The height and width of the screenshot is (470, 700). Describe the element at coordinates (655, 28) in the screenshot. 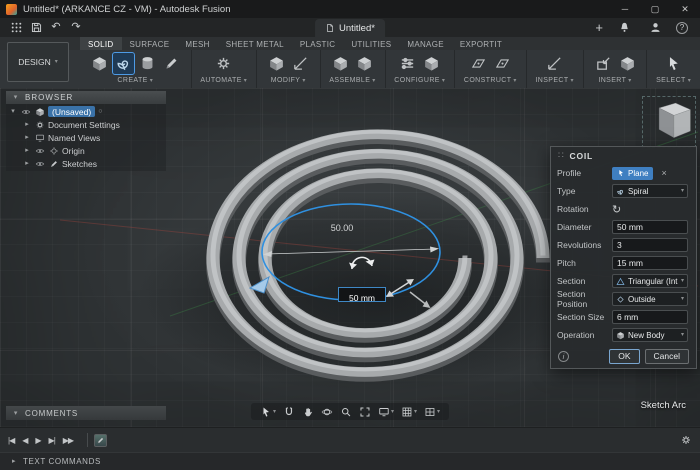

I see `user-avatar-icon` at that location.